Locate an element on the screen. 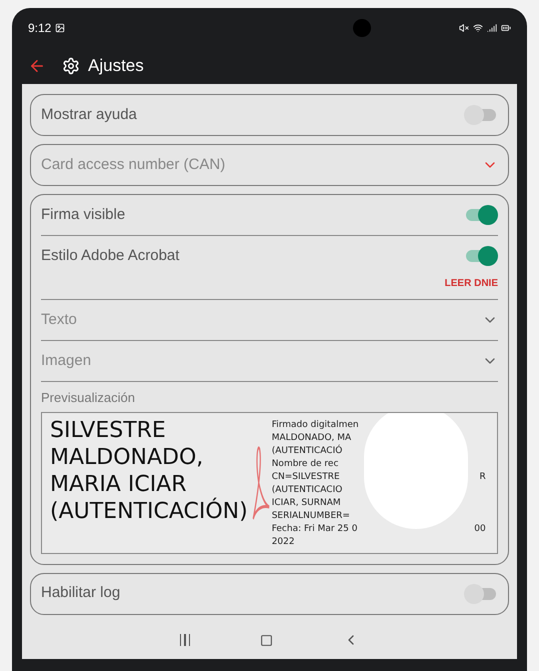 This screenshot has width=539, height=671. notification-icon is located at coordinates (60, 28).